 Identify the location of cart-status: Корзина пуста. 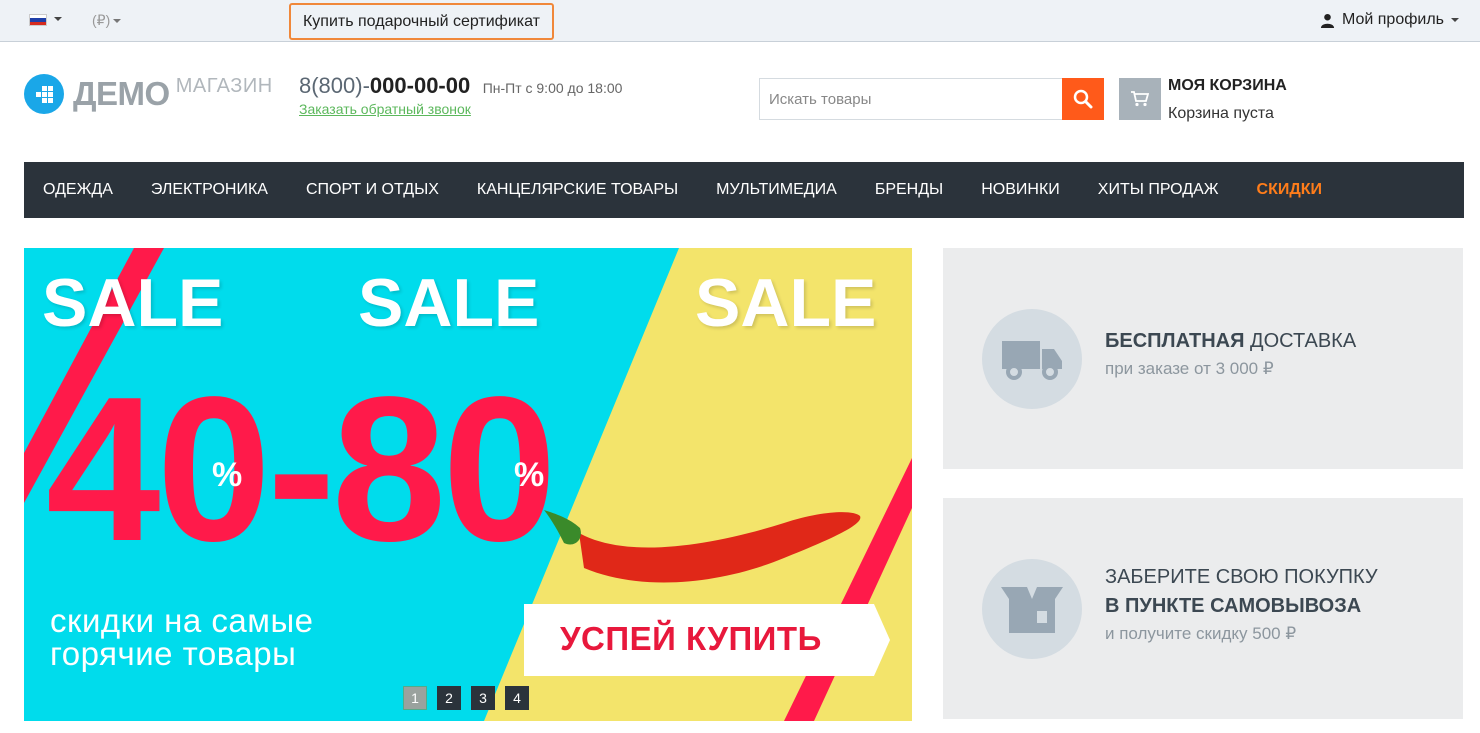
(1221, 113).